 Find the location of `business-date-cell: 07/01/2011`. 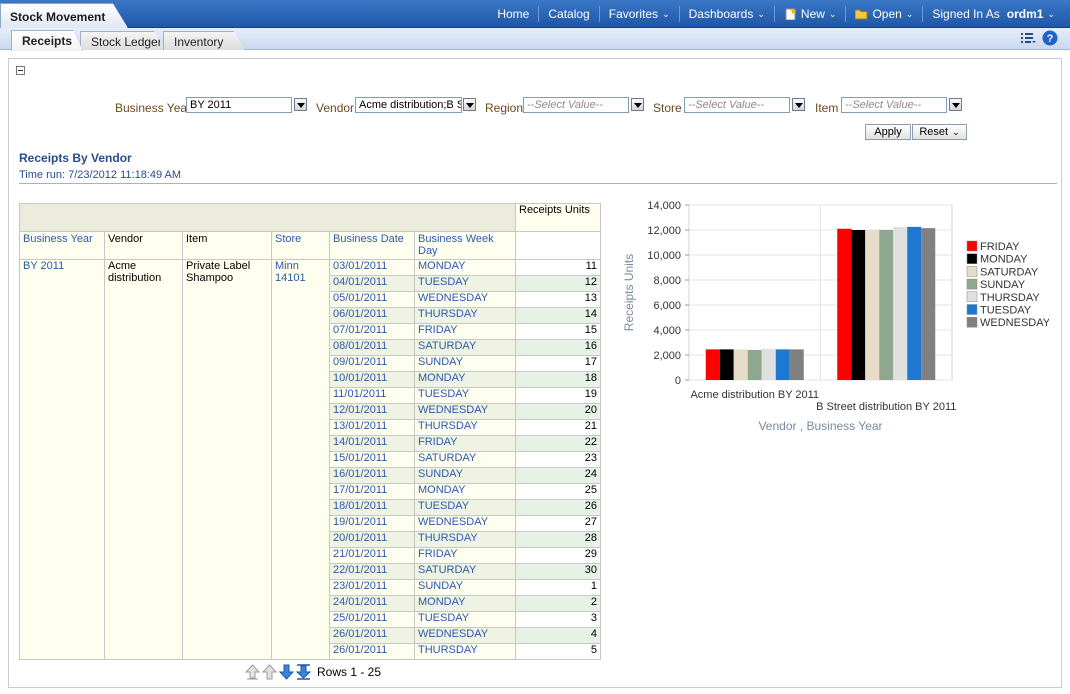

business-date-cell: 07/01/2011 is located at coordinates (372, 331).